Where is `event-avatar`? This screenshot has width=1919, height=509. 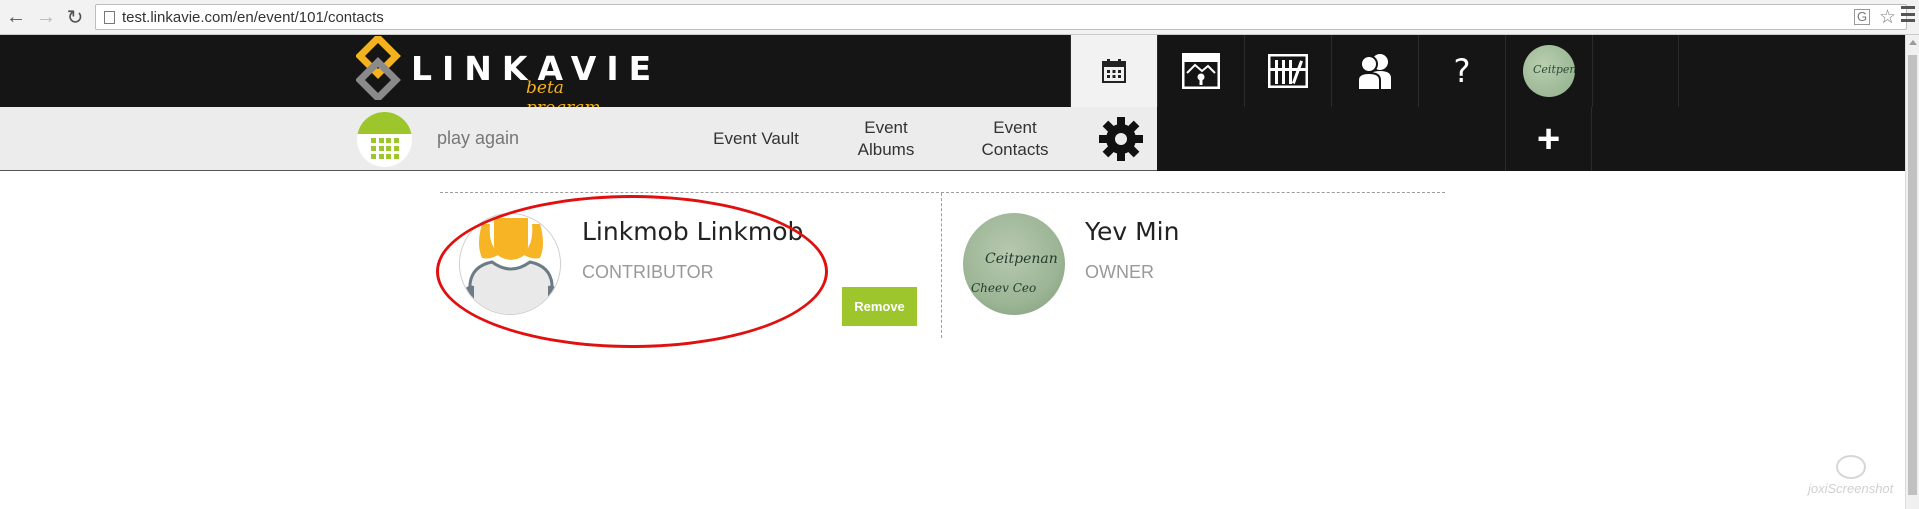
event-avatar is located at coordinates (384, 139).